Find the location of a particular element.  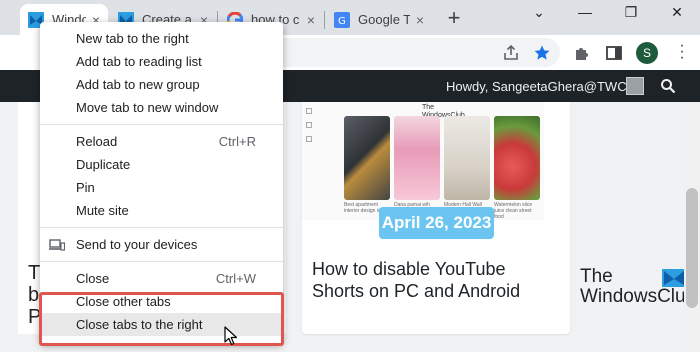

menu-item-label: Add tab to new group is located at coordinates (138, 84).